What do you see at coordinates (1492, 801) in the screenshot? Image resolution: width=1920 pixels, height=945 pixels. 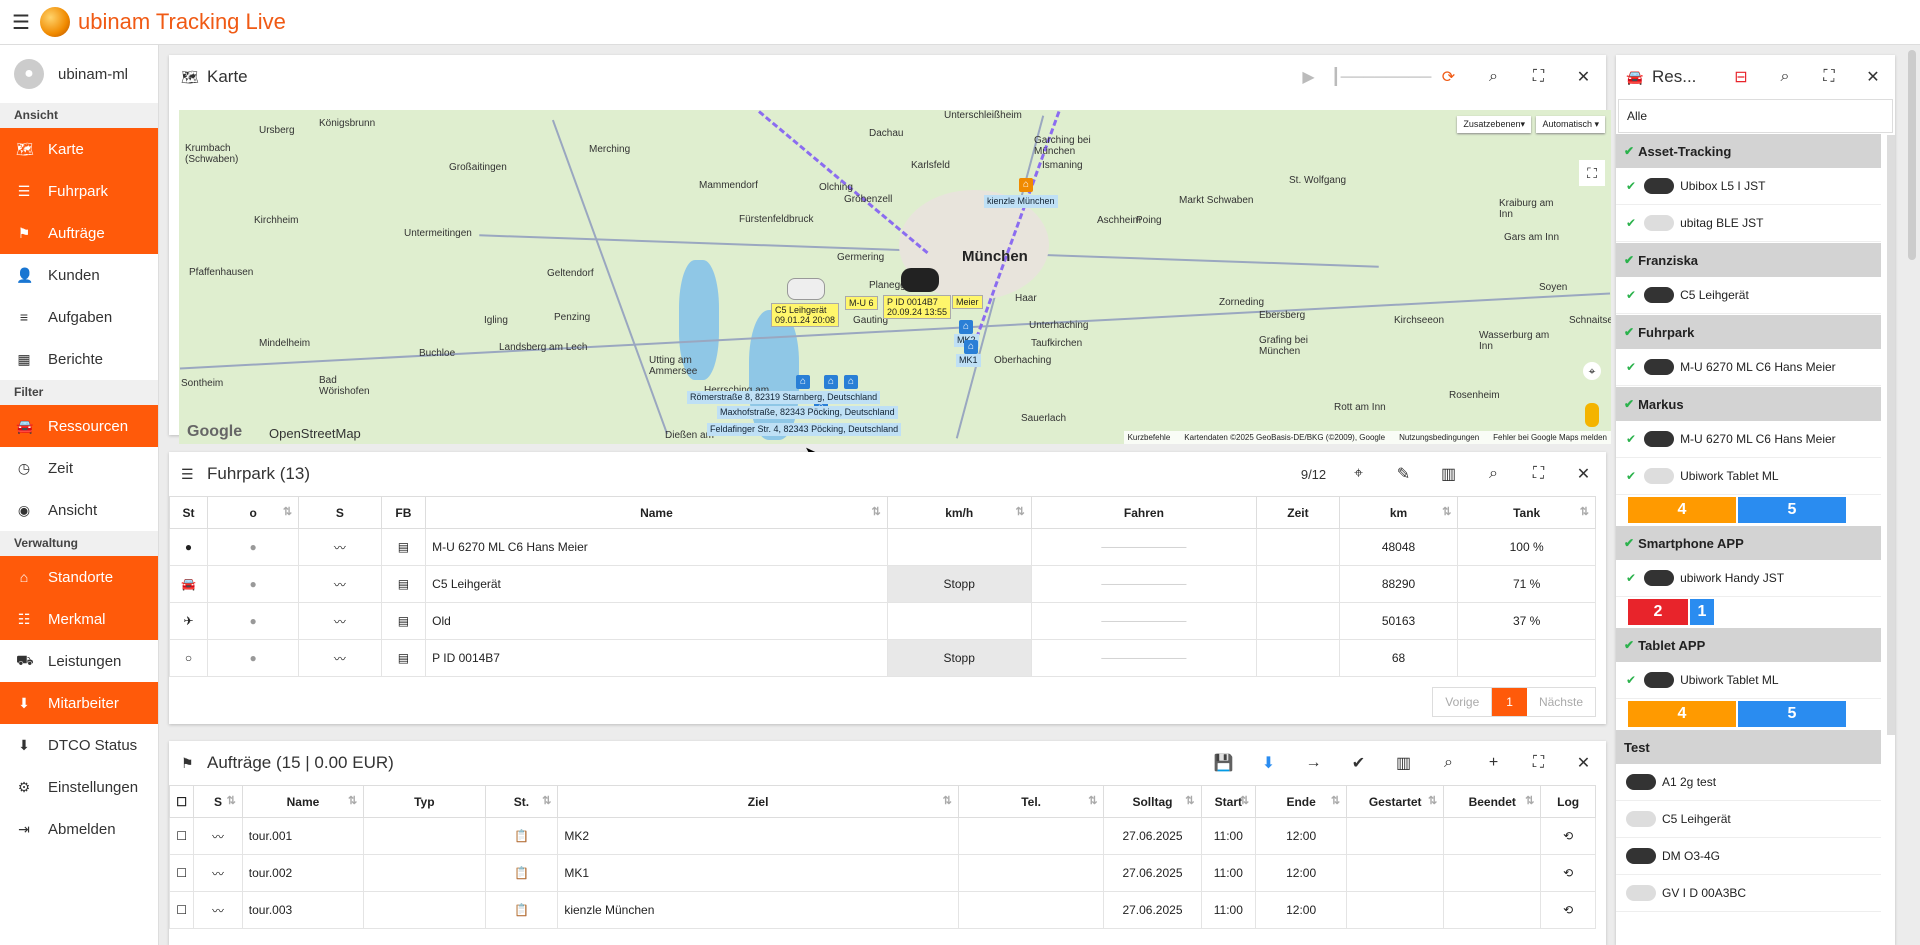 I see `column-header: Beendet ⇅` at bounding box center [1492, 801].